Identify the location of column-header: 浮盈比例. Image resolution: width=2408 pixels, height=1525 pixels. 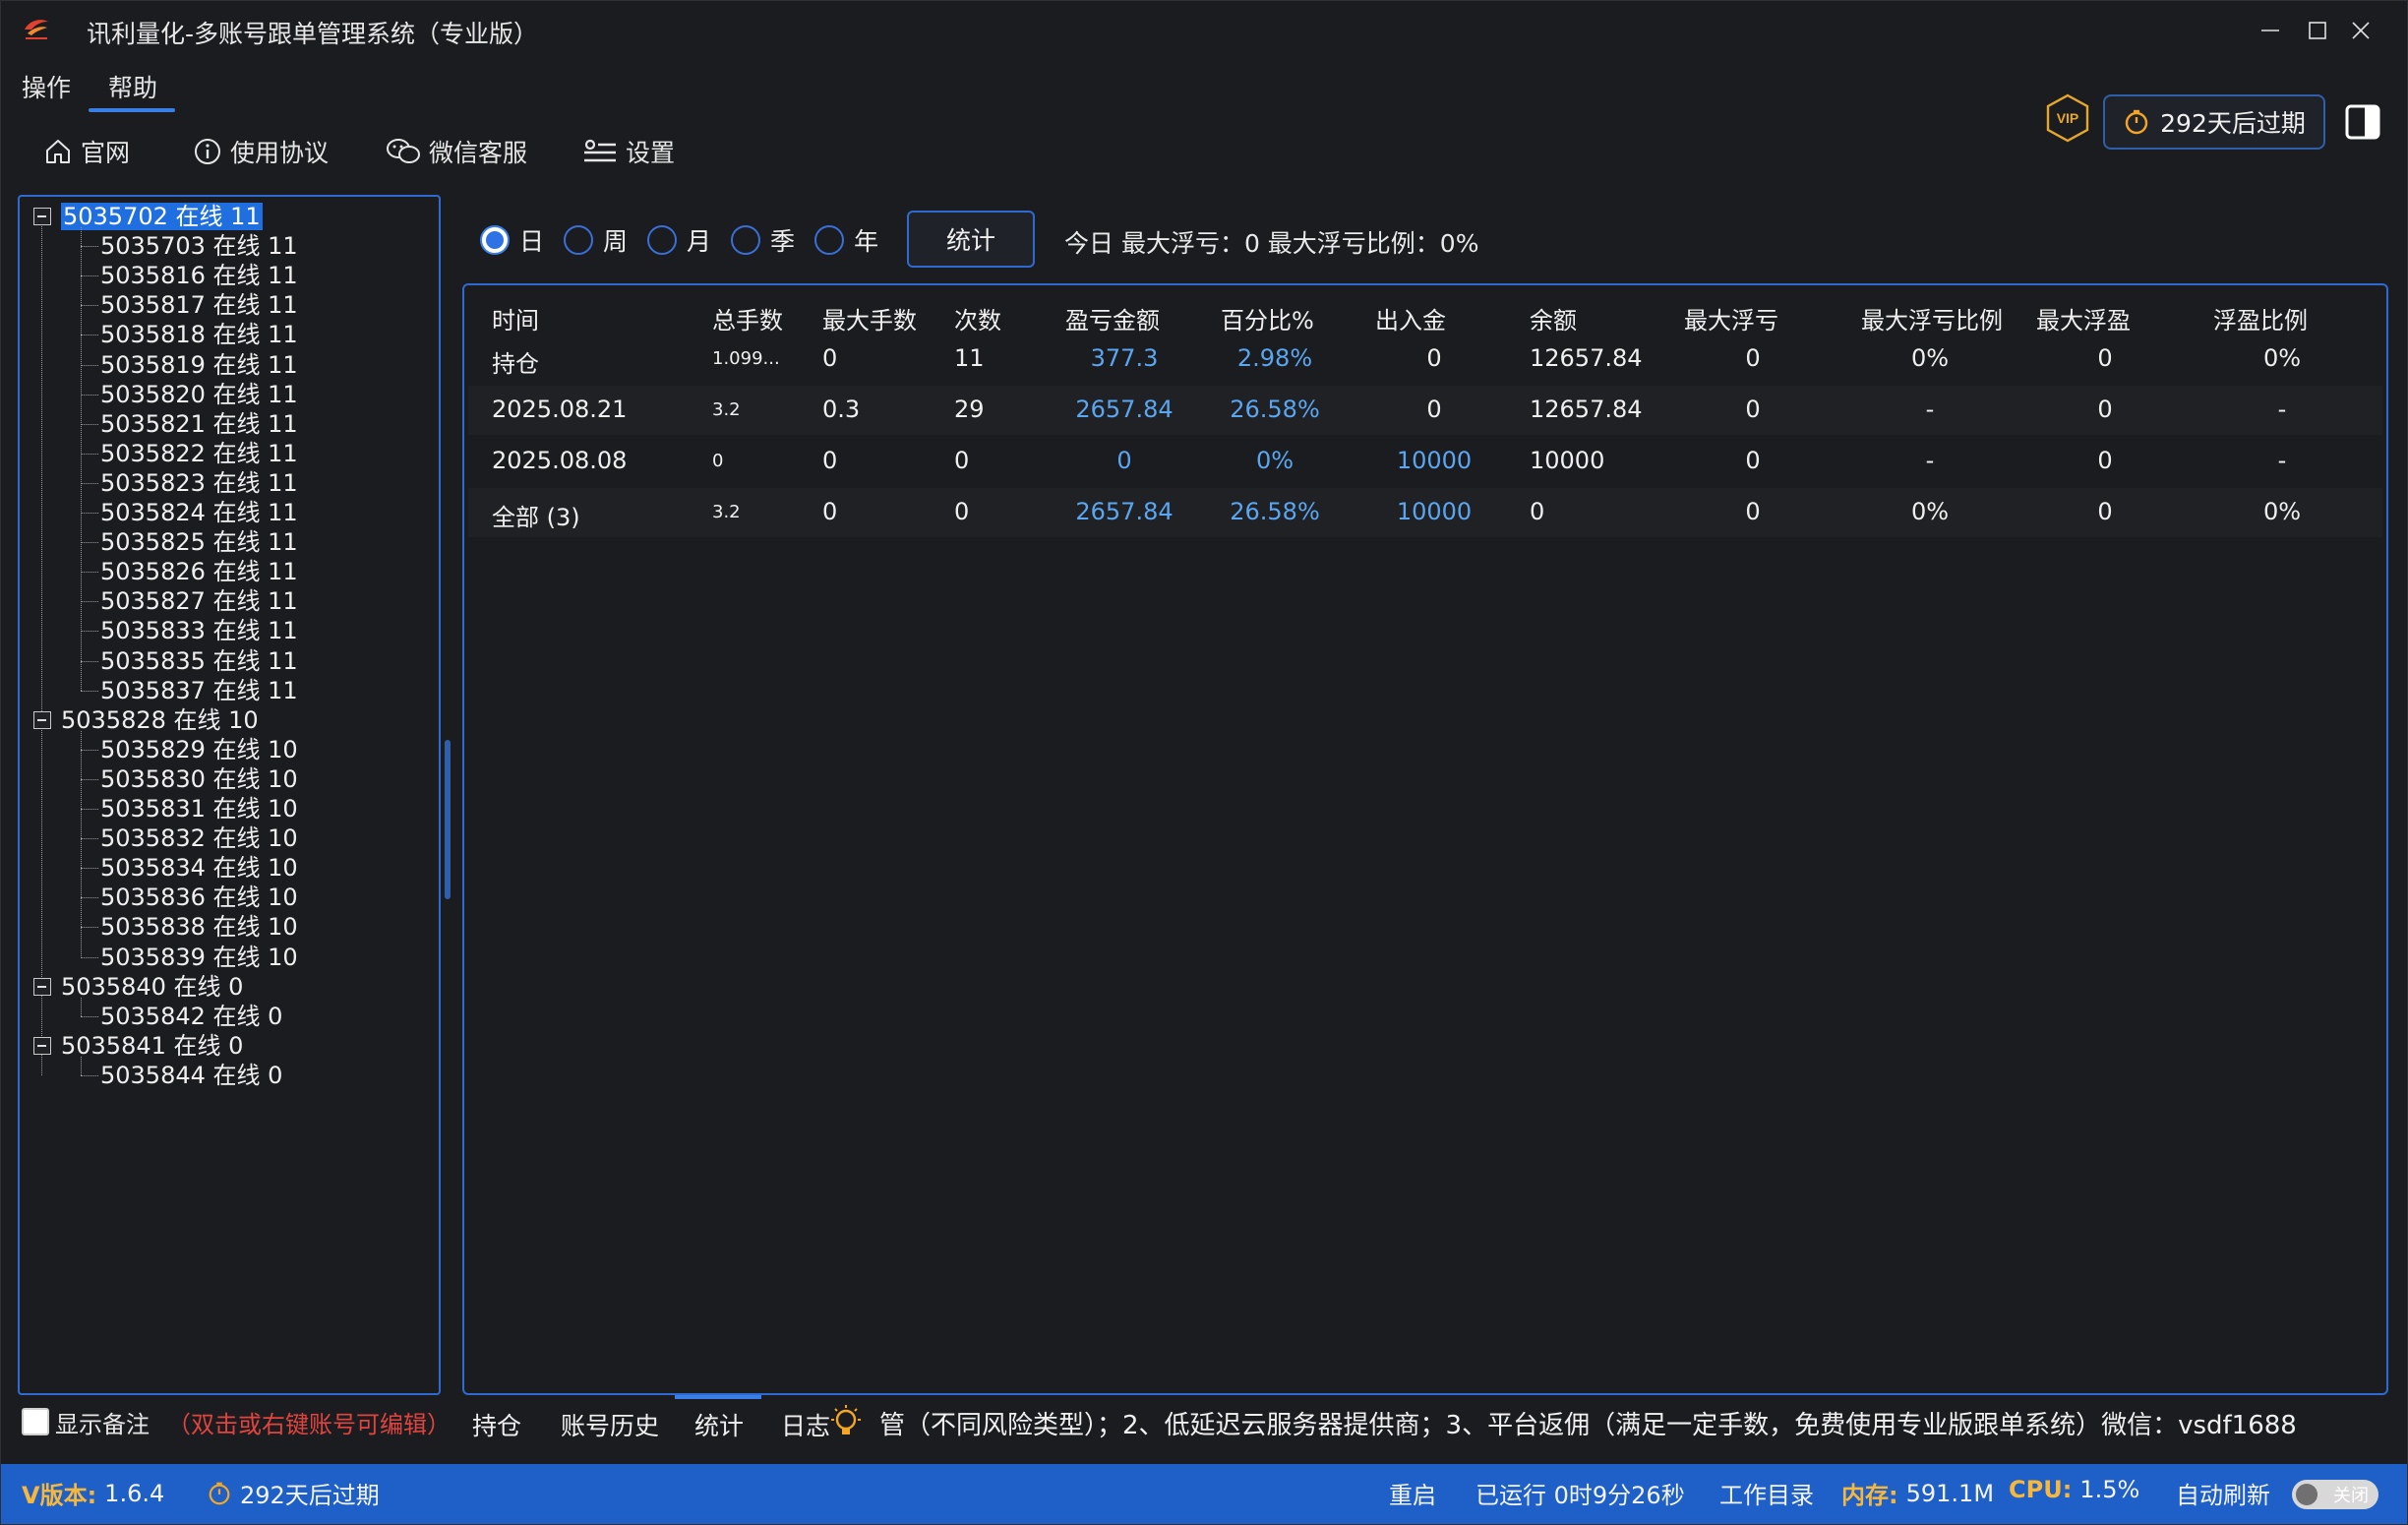
(2260, 318).